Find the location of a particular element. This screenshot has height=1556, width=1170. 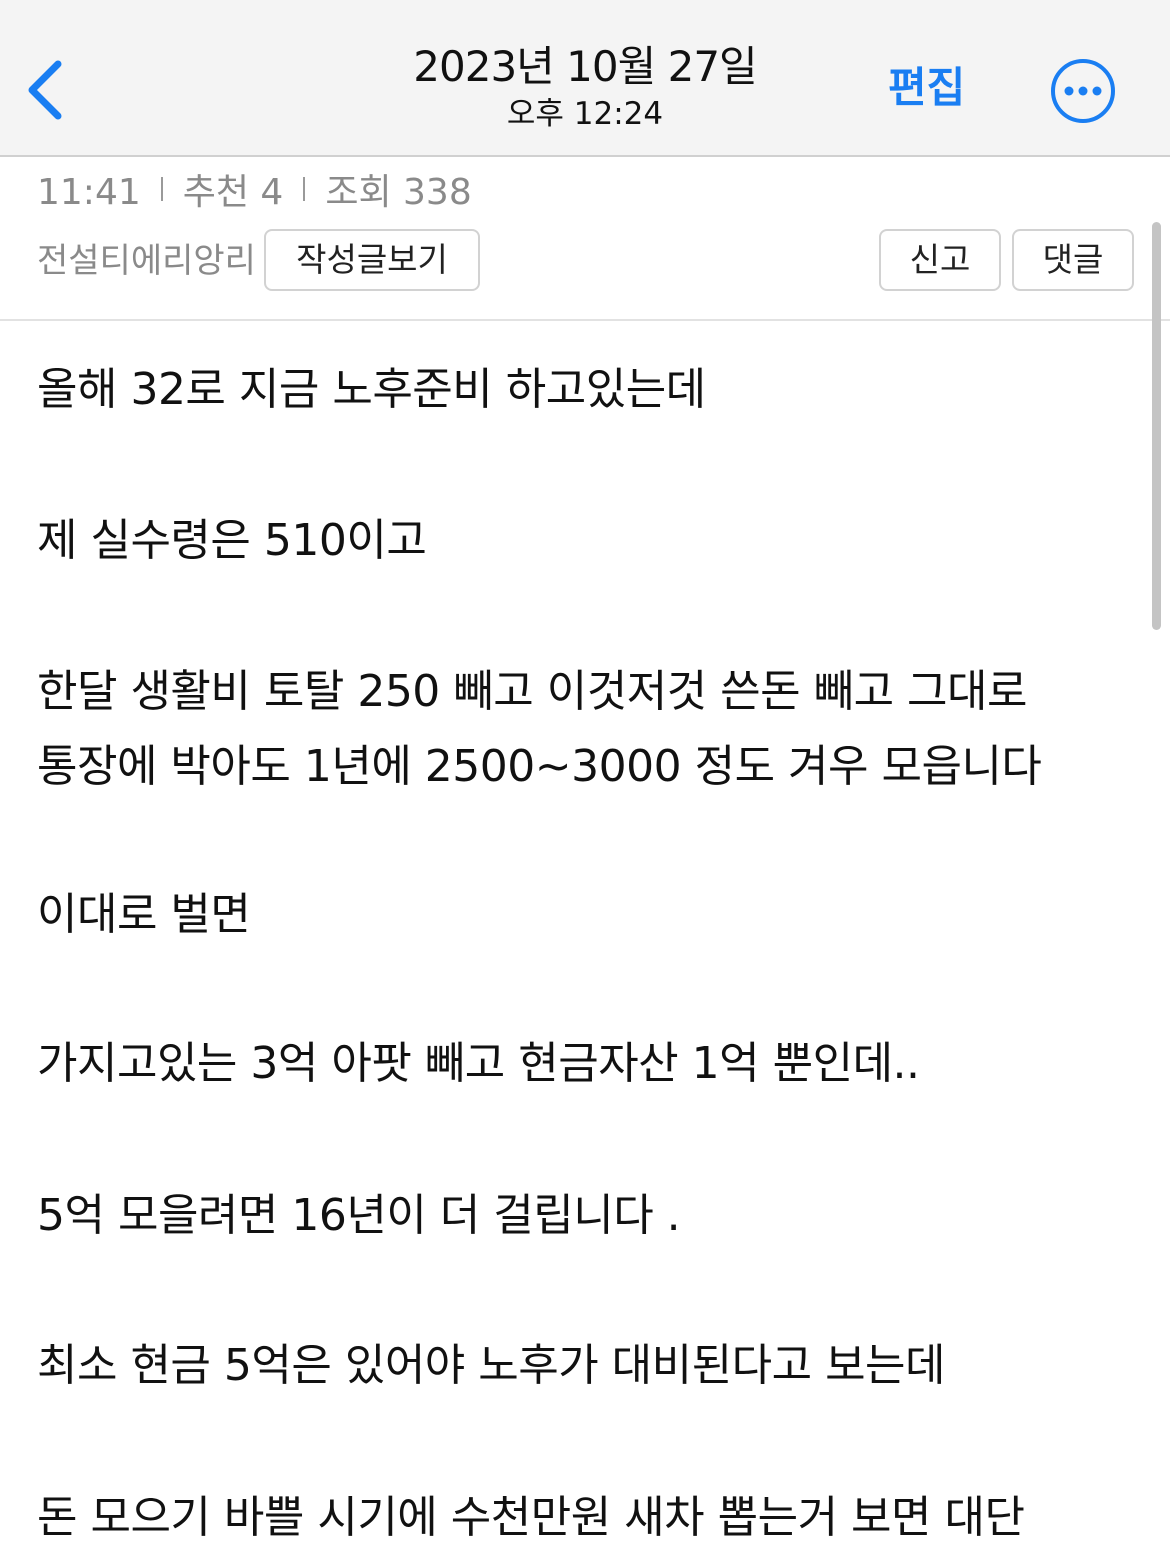

post-time: 11:41 is located at coordinates (89, 192).